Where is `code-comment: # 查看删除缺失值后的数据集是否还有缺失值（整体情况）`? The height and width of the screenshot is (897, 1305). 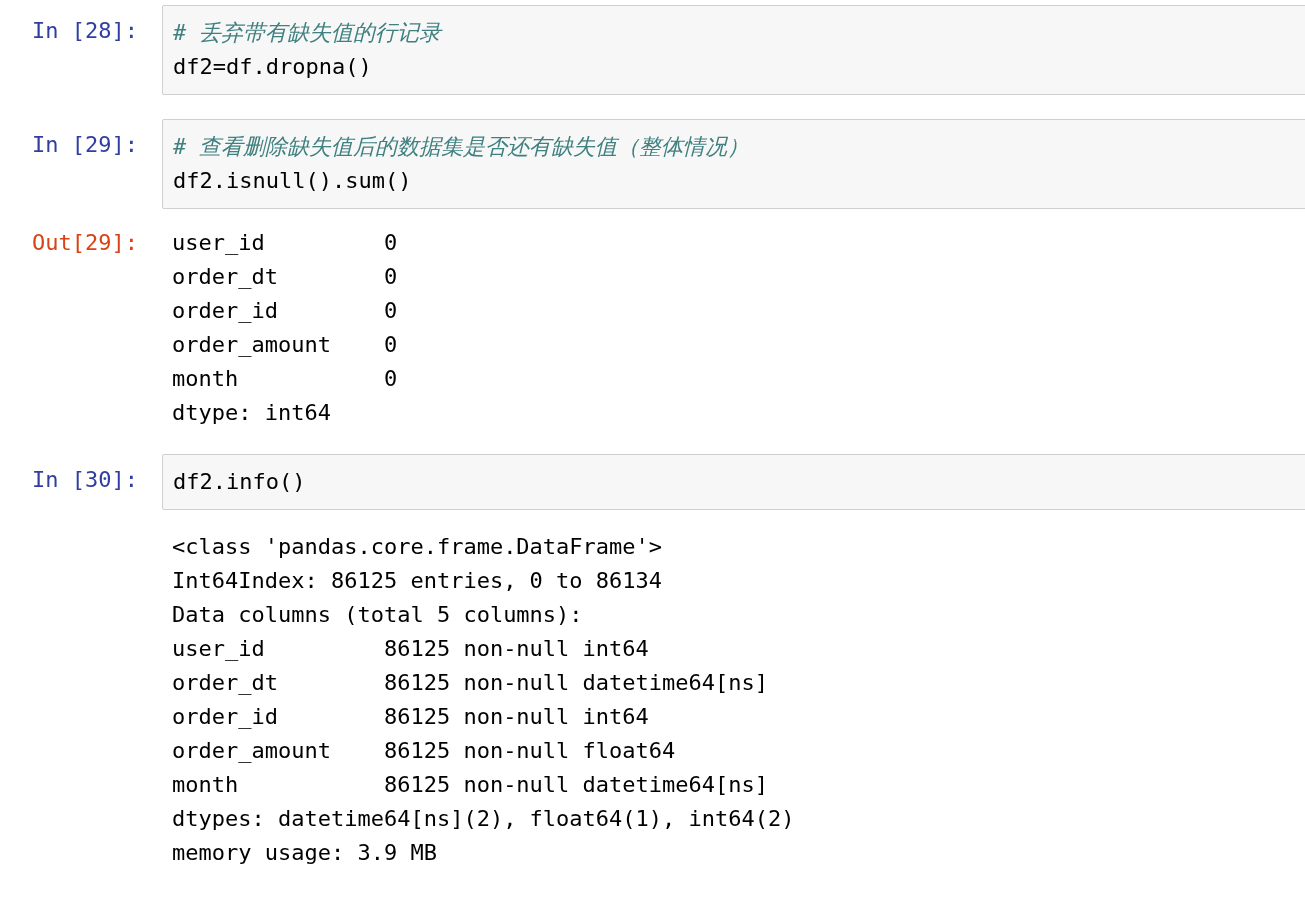 code-comment: # 查看删除缺失值后的数据集是否还有缺失值（整体情况） is located at coordinates (462, 147).